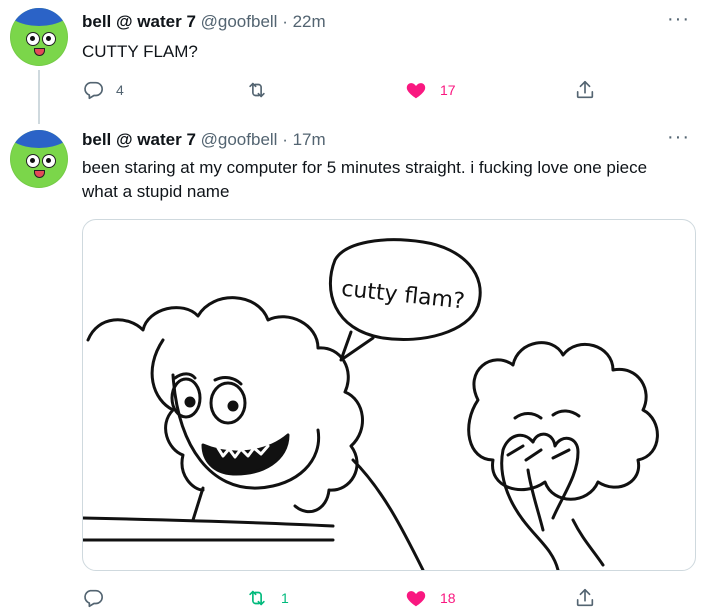 The image size is (708, 614). Describe the element at coordinates (190, 402) in the screenshot. I see `left-character-pupil-left` at that location.